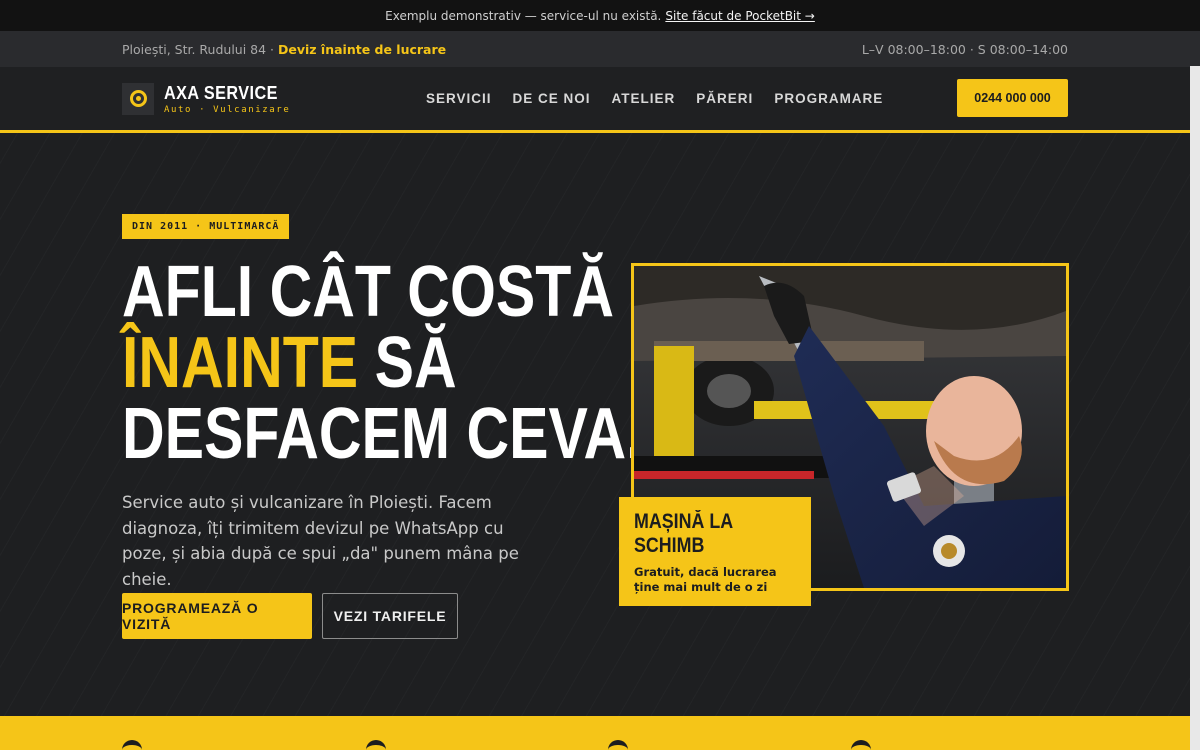 This screenshot has width=1200, height=750. I want to click on opening-hours: L–V 08:00–18:00 · S 08:00–14:00, so click(964, 49).